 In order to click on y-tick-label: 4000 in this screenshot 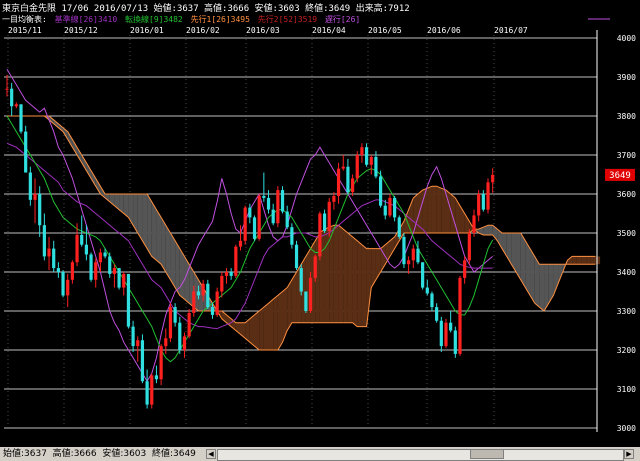, I will do `click(626, 38)`.